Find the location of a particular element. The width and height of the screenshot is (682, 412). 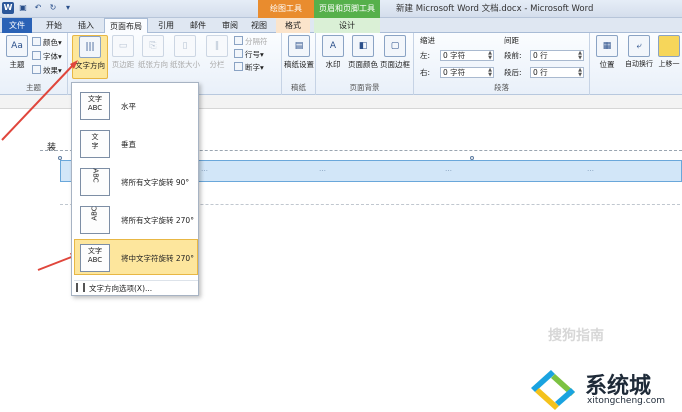

drawing-tools-context: 绘图工具 is located at coordinates (286, 9).